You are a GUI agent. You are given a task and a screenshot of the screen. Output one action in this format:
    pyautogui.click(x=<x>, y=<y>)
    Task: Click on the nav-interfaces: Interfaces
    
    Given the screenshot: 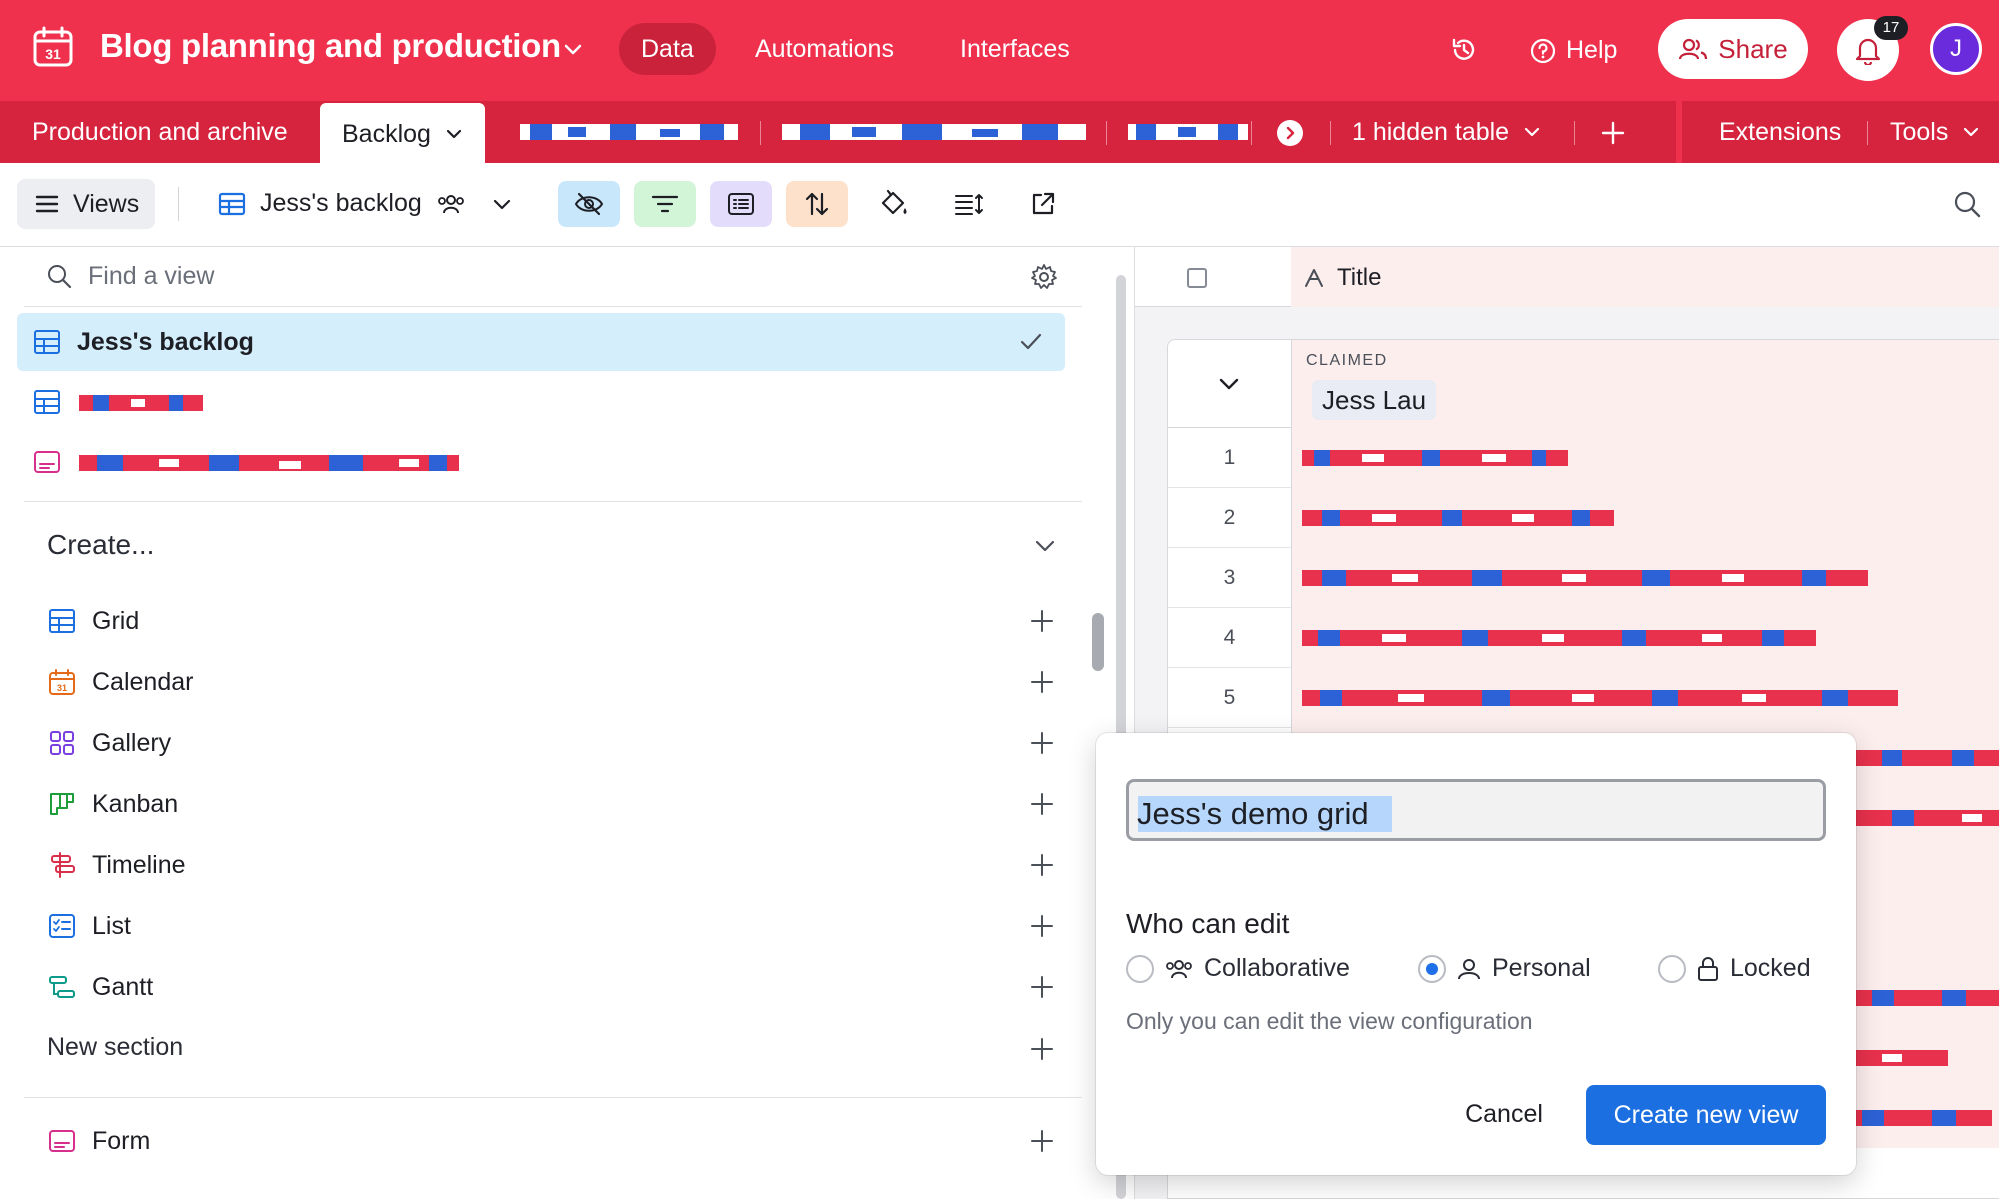 What is the action you would take?
    pyautogui.click(x=1015, y=49)
    